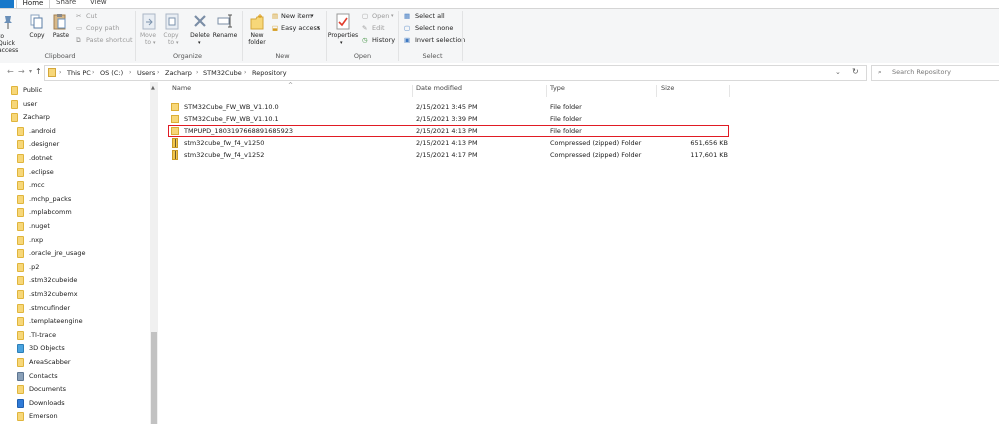 This screenshot has width=999, height=424. I want to click on open-button: Open, so click(380, 16).